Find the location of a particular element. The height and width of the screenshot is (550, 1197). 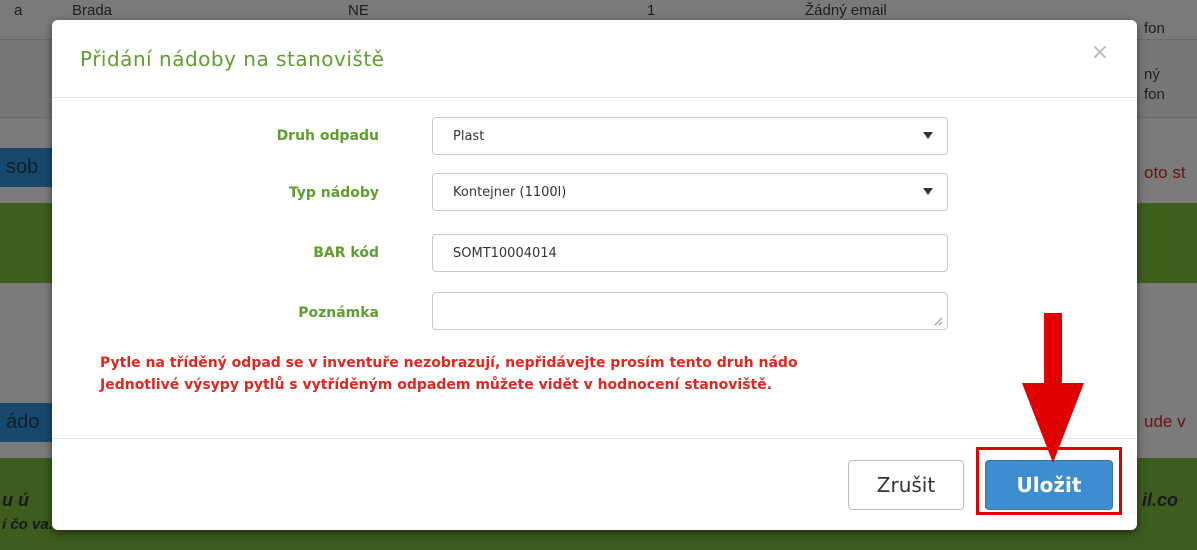

bg-cell: Žádný email is located at coordinates (846, 10).